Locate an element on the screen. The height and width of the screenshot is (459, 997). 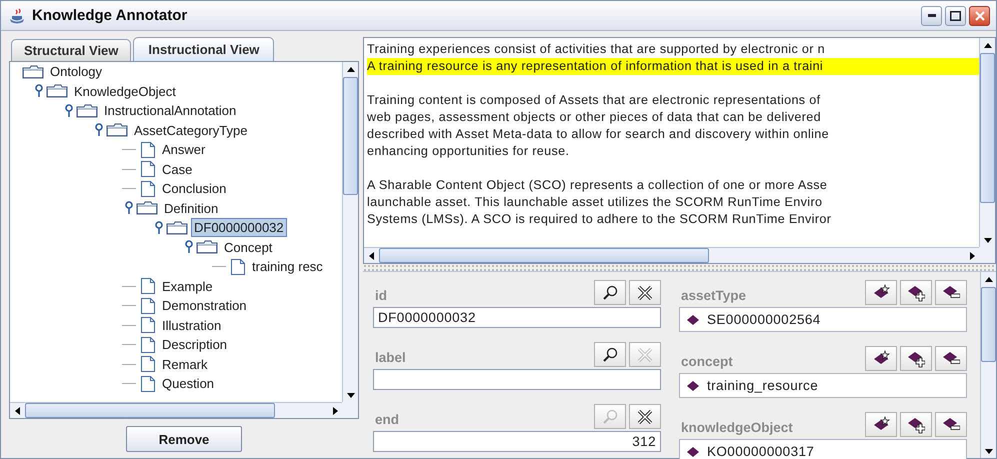
text-line: Systems (LMSs). A SCO is required to adhere to the SCORM RunTime Enviror is located at coordinates (599, 219).